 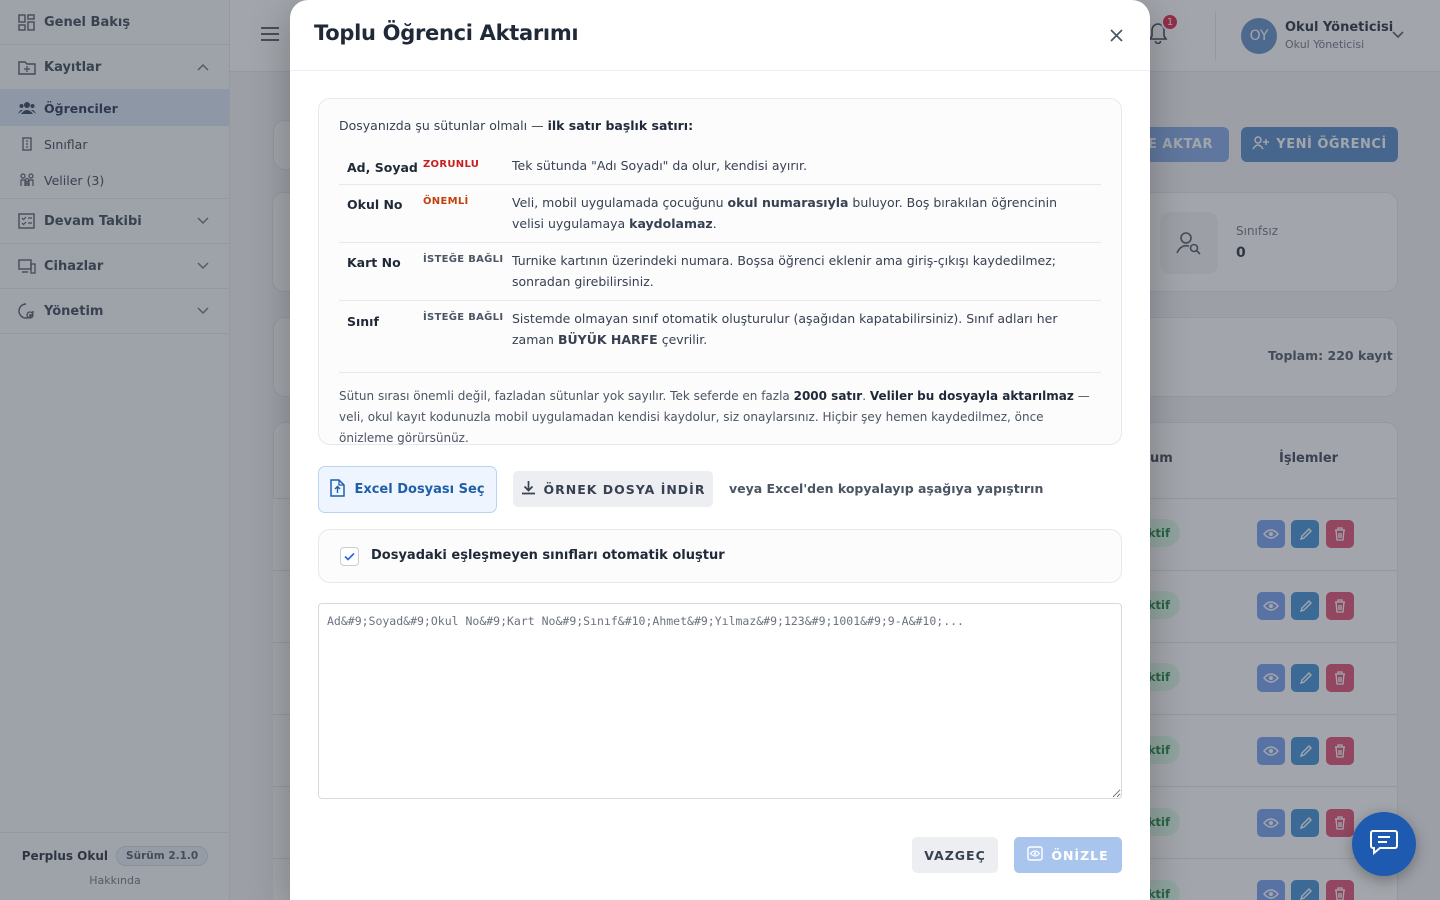 I want to click on chat-support-button, so click(x=1384, y=844).